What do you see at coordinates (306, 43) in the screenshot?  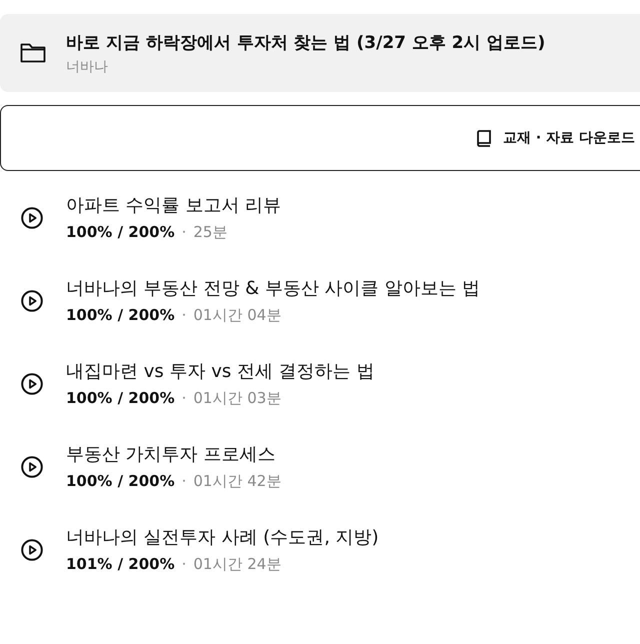 I see `course-title: 바로 지금 하락장에서 투자처 찾는 법 (3/27 오후 2시 업로드)` at bounding box center [306, 43].